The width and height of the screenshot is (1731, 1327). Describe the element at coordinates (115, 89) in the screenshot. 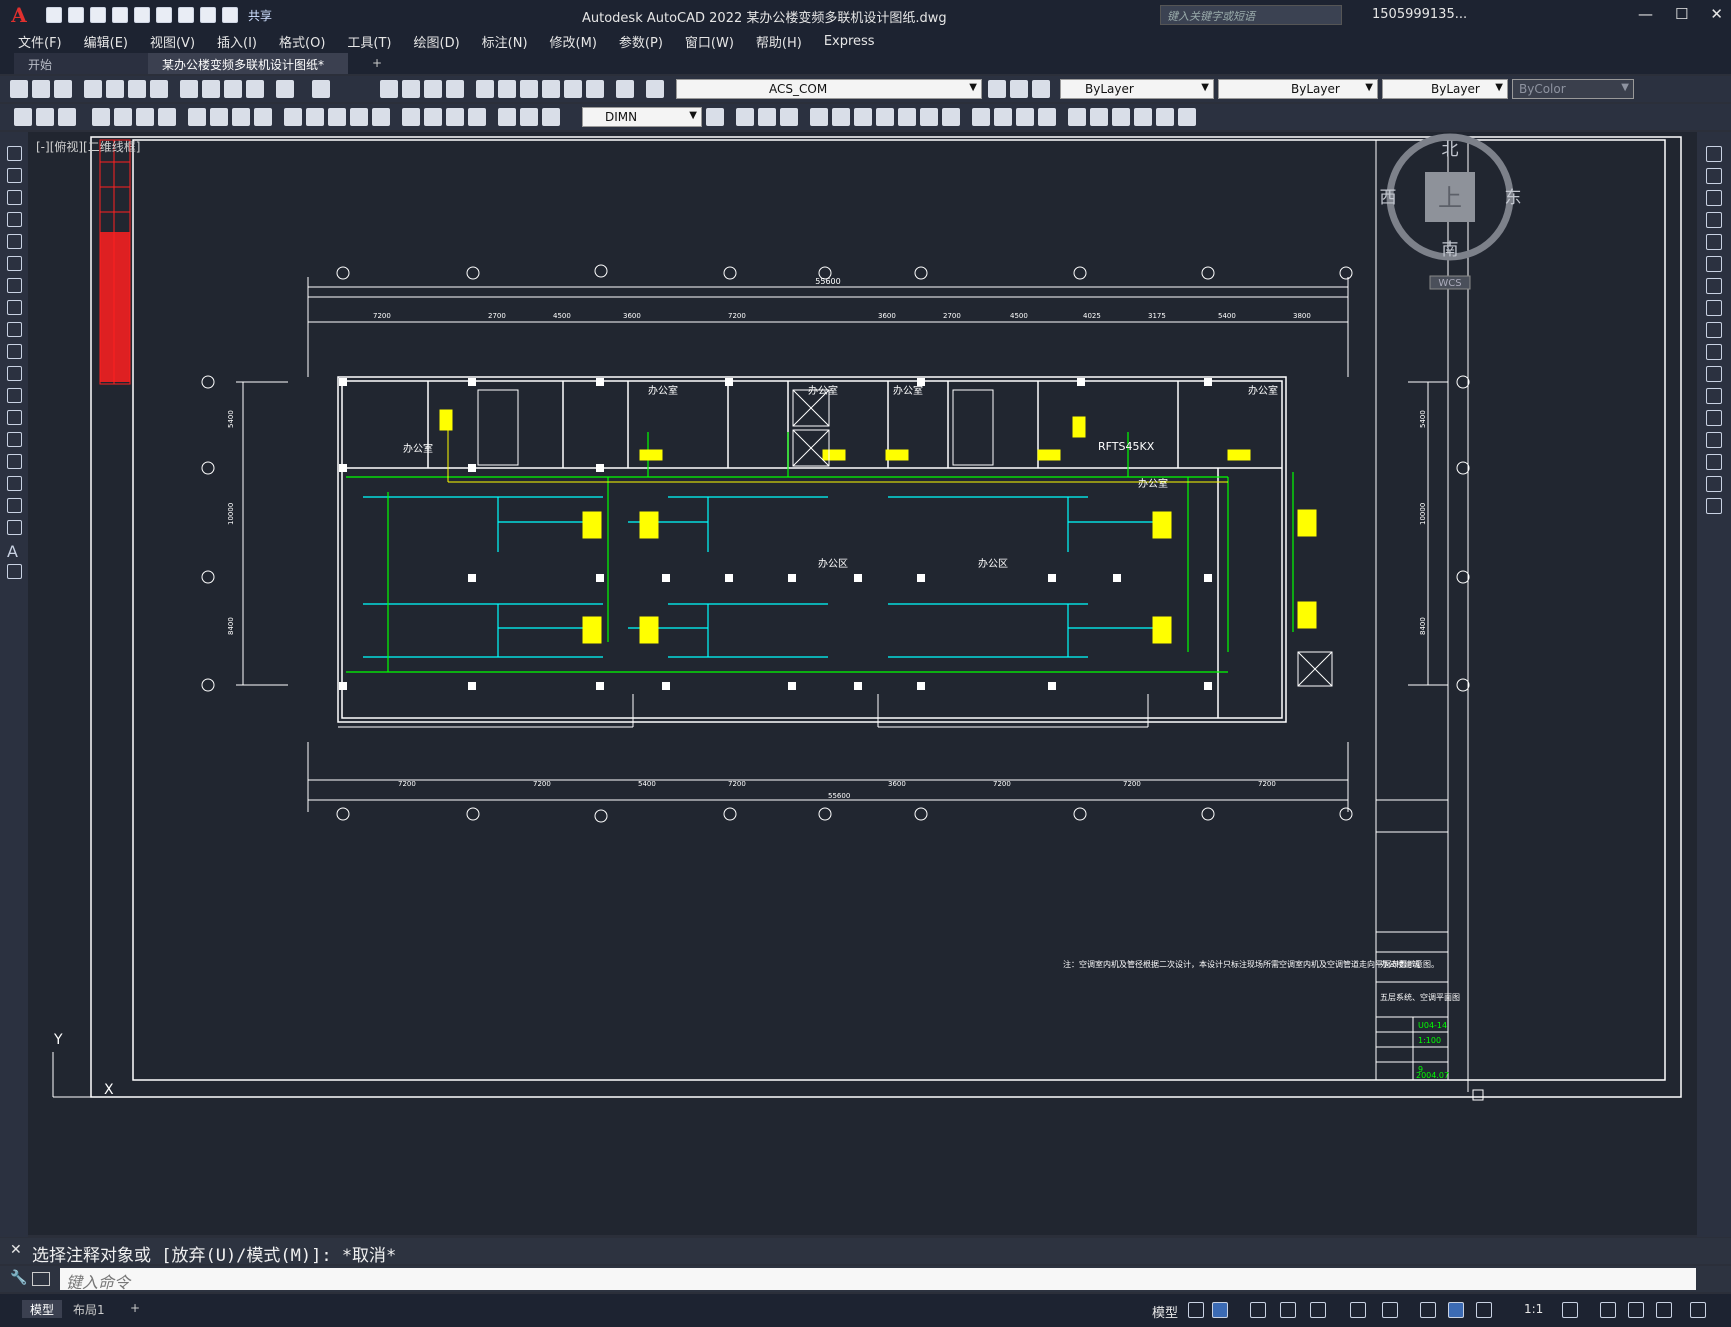

I see `preview-icon` at that location.